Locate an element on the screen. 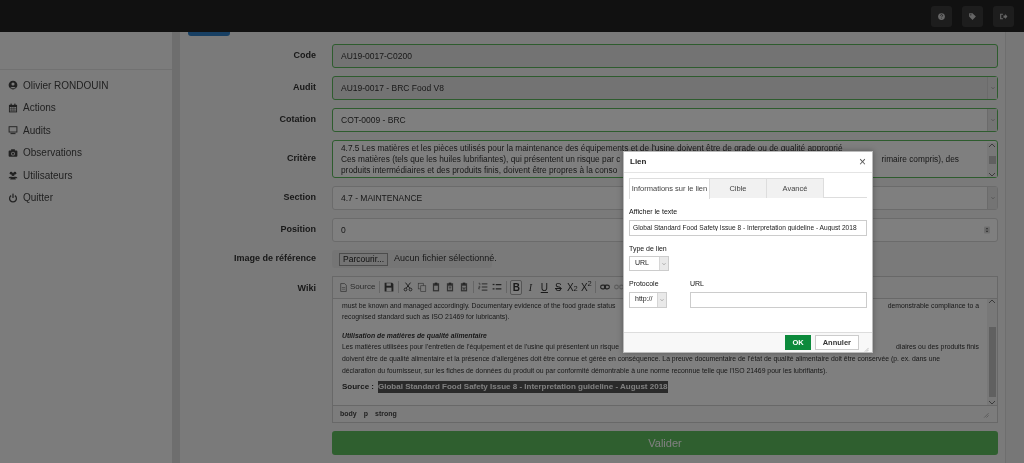 The height and width of the screenshot is (463, 1024). field-label: Position is located at coordinates (297, 230).